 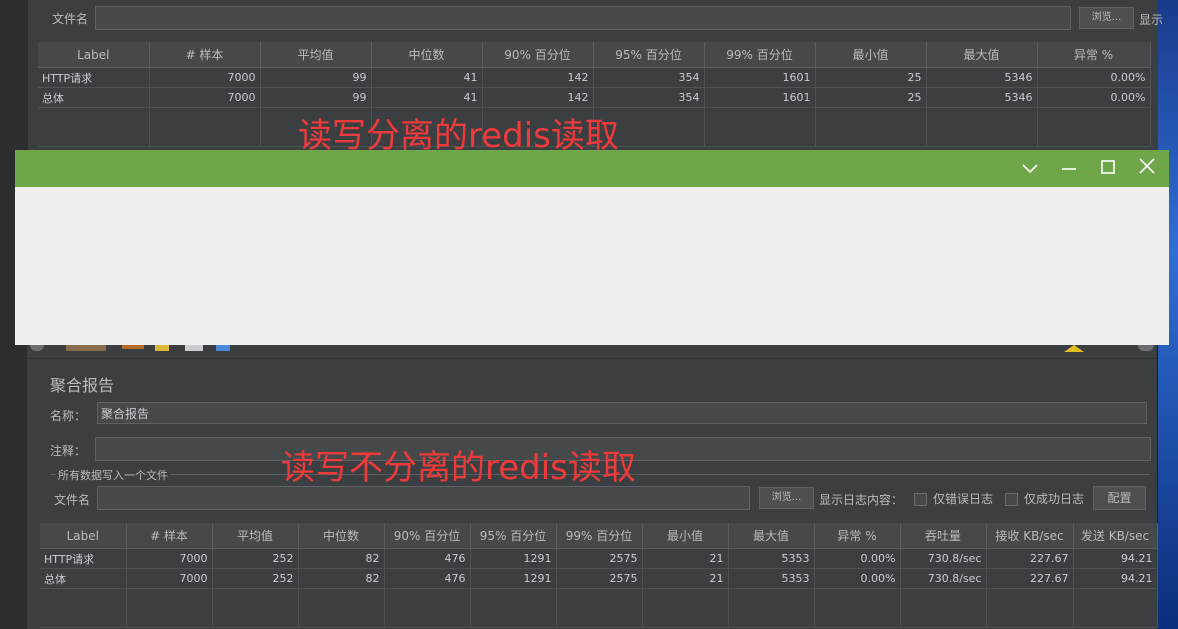 What do you see at coordinates (1030, 536) in the screenshot?
I see `bottom-table-header-cell: 接收 KB/sec` at bounding box center [1030, 536].